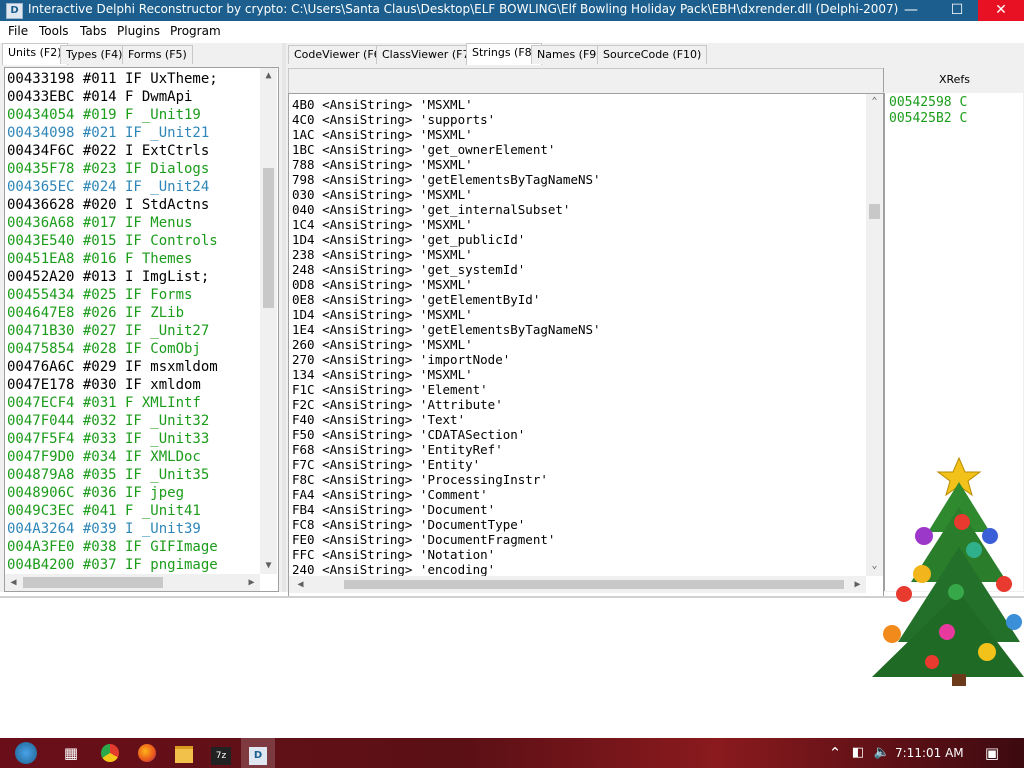  Describe the element at coordinates (594, 584) in the screenshot. I see `strings-hscroll-thumb` at that location.